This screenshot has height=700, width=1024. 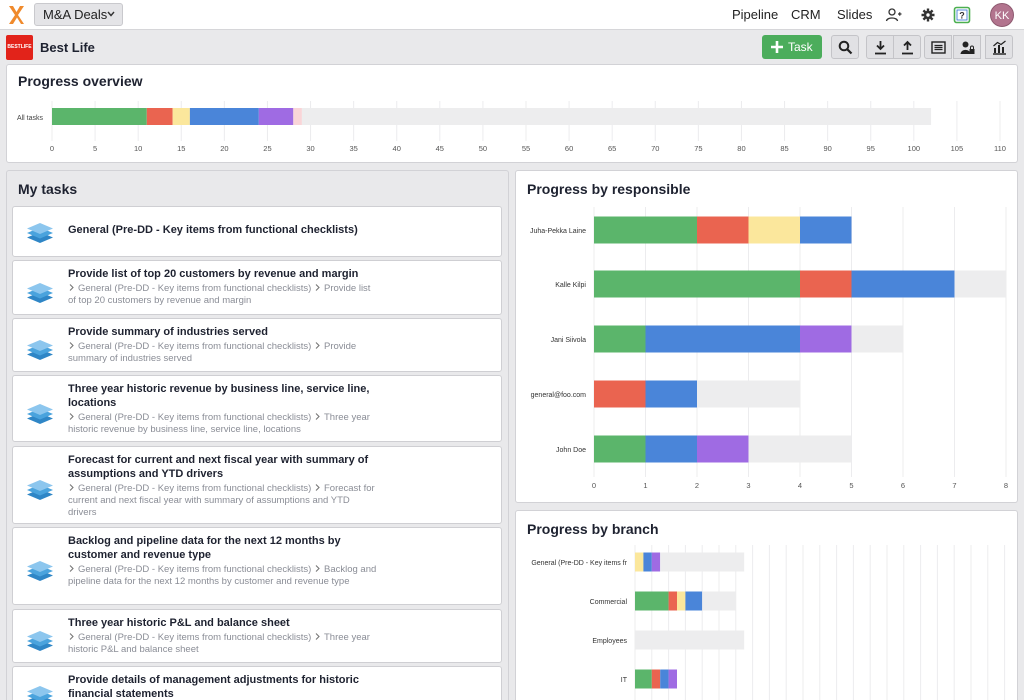 I want to click on y-category-label: Employees, so click(x=609, y=641).